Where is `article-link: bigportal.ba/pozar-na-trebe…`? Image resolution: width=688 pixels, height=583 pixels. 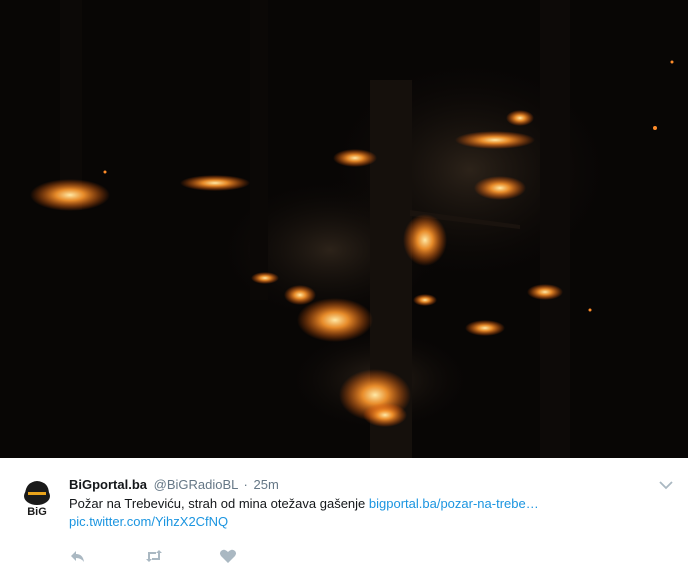 article-link: bigportal.ba/pozar-na-trebe… is located at coordinates (454, 503).